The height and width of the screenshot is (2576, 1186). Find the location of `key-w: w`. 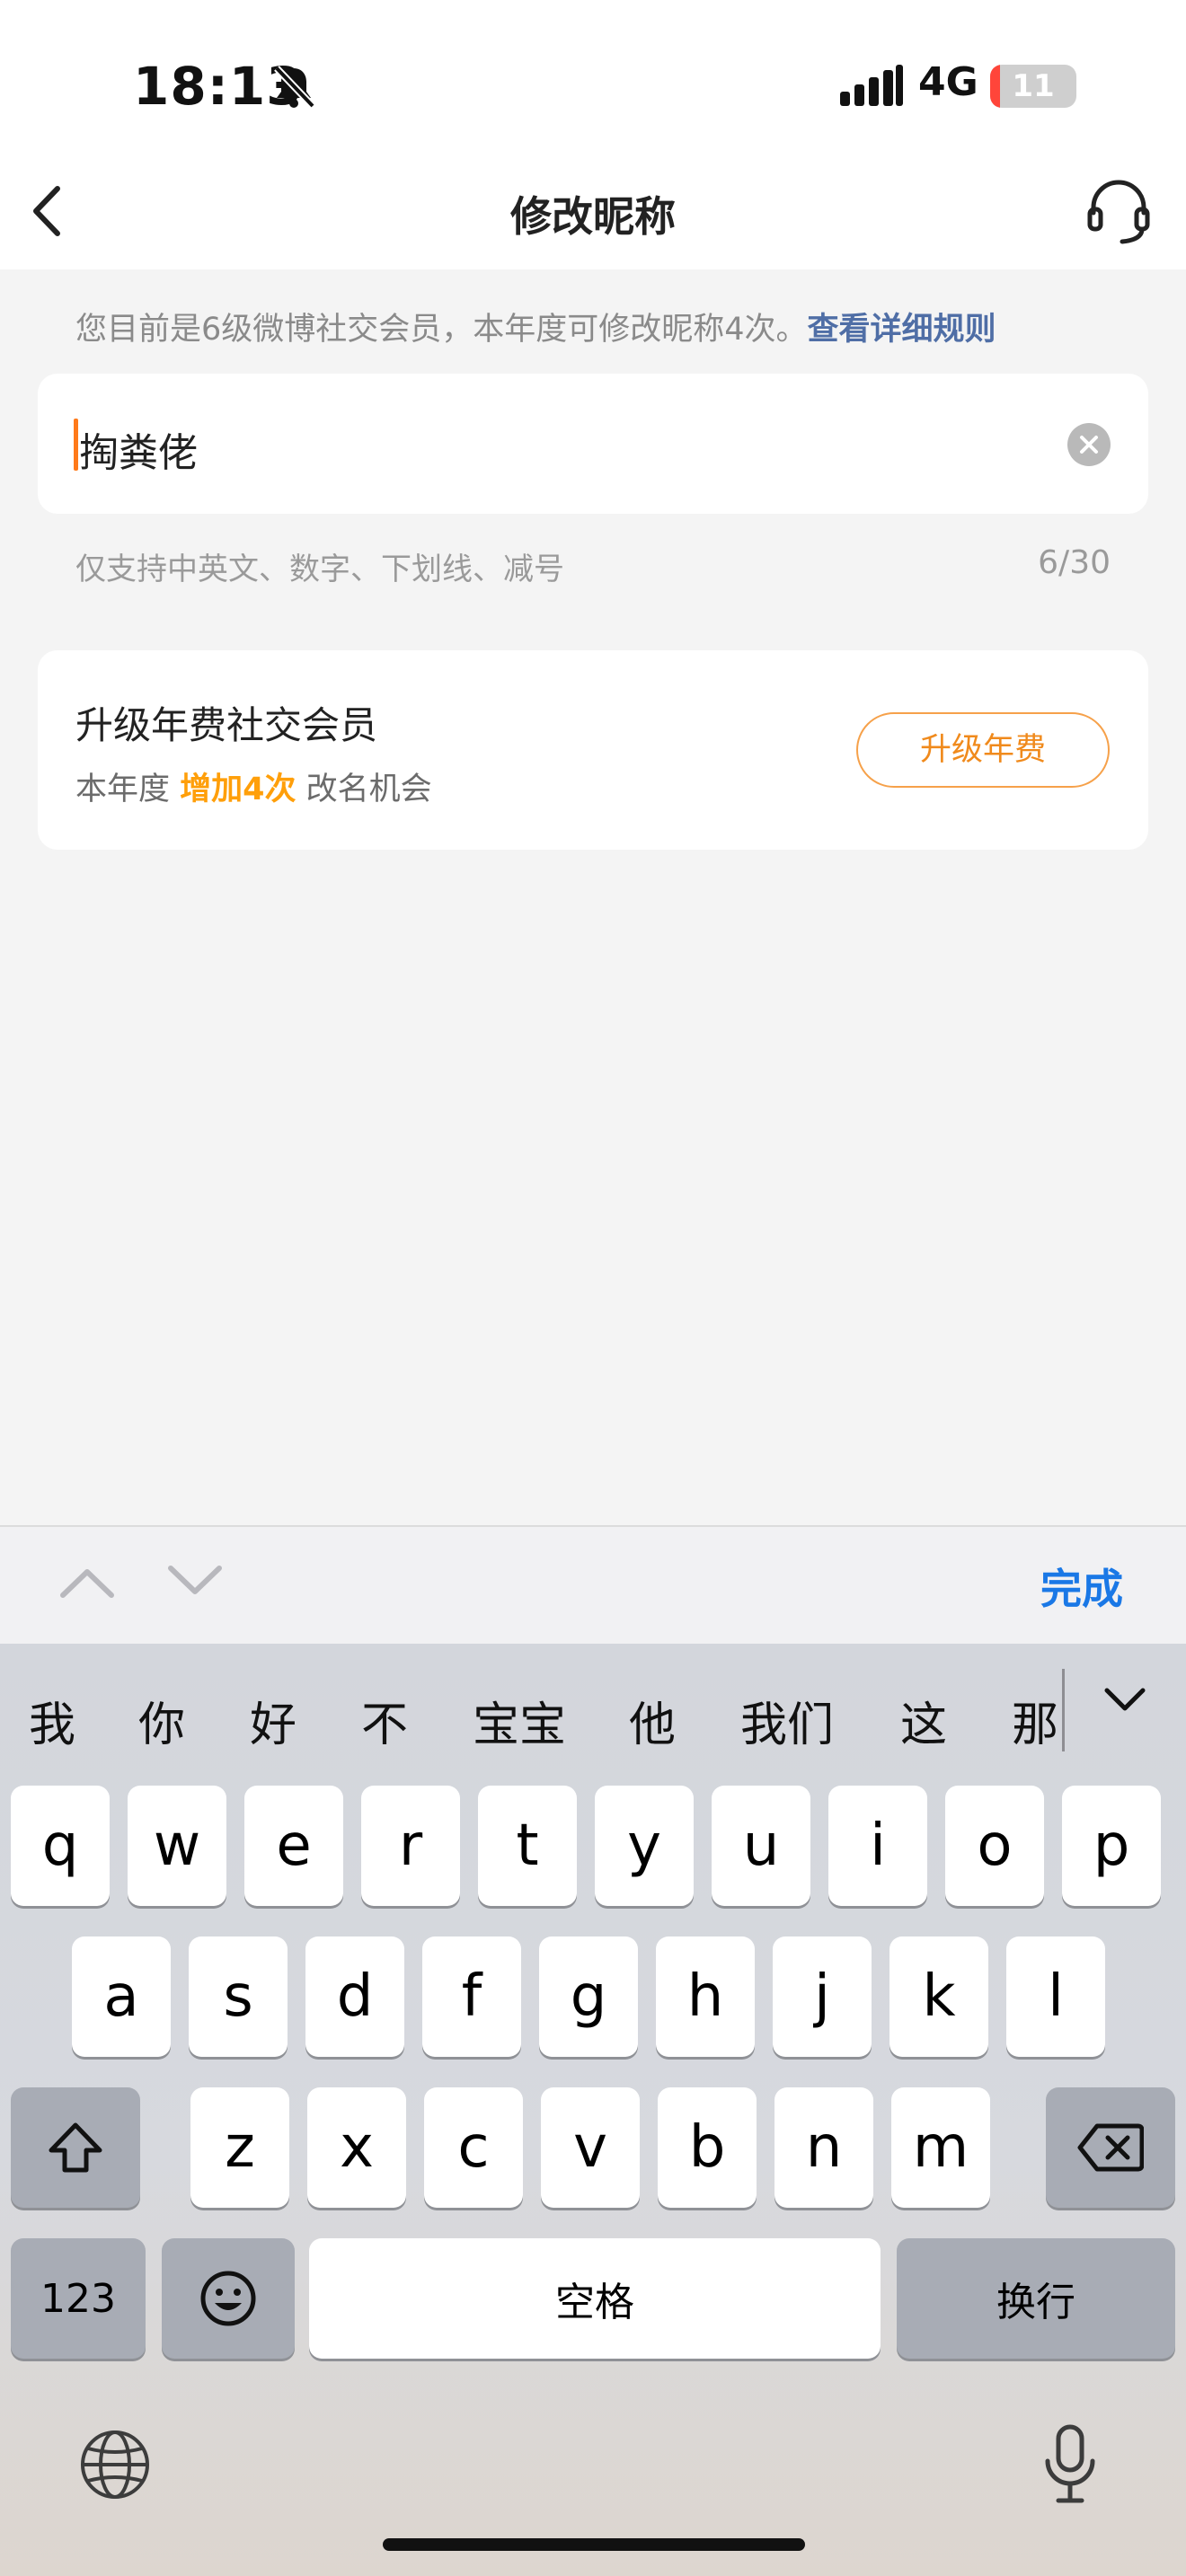

key-w: w is located at coordinates (177, 1846).